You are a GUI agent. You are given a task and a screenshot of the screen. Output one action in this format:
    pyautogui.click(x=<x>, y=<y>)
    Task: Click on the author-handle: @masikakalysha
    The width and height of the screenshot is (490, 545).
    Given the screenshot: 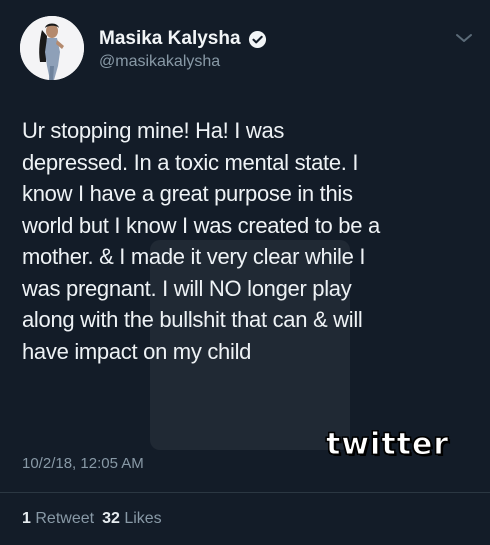 What is the action you would take?
    pyautogui.click(x=159, y=62)
    